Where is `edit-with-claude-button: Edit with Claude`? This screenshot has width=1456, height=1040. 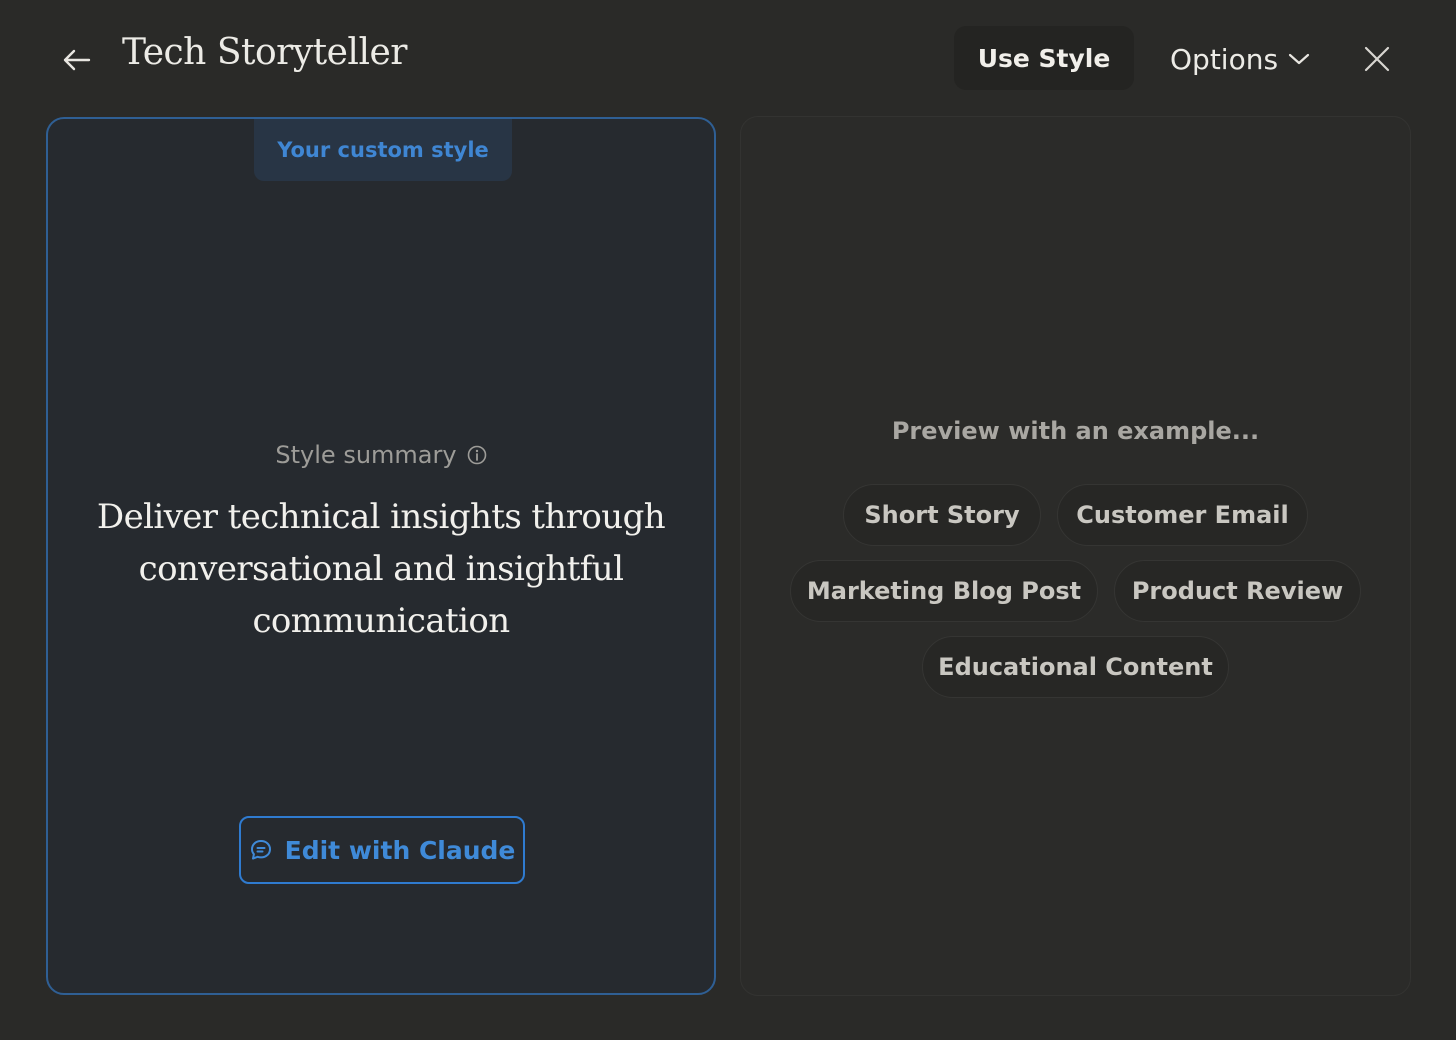
edit-with-claude-button: Edit with Claude is located at coordinates (382, 850).